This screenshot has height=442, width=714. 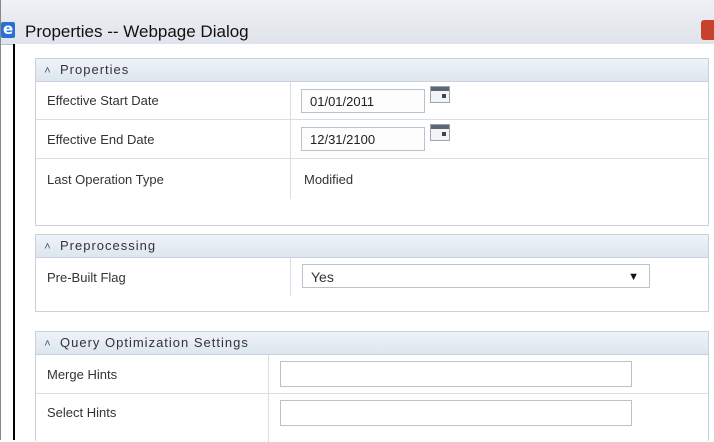 I want to click on title-bar: Properties -- Webpage Dialog, so click(x=357, y=22).